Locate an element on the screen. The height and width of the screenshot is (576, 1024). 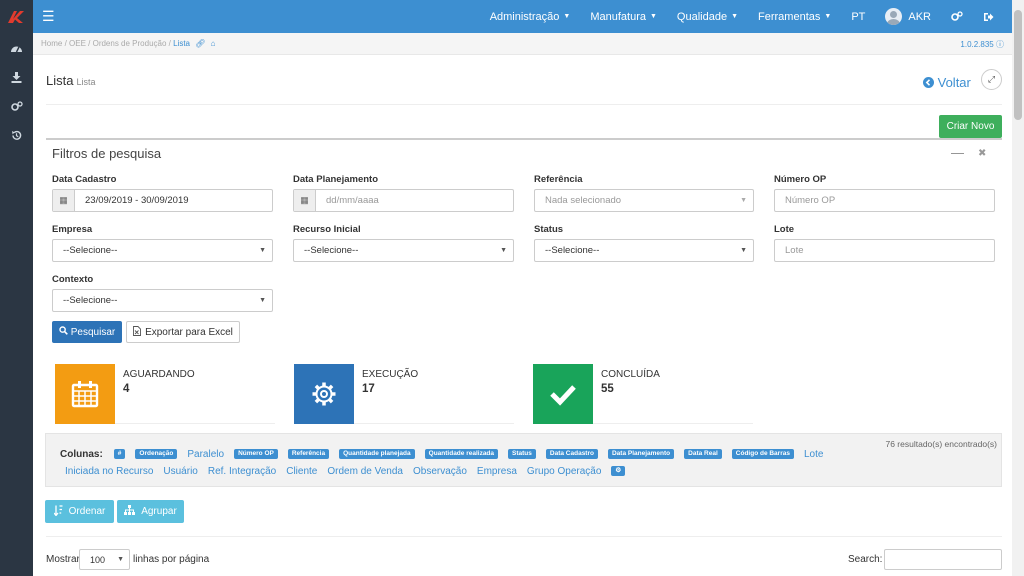
collapse-icon: — is located at coordinates (957, 152).